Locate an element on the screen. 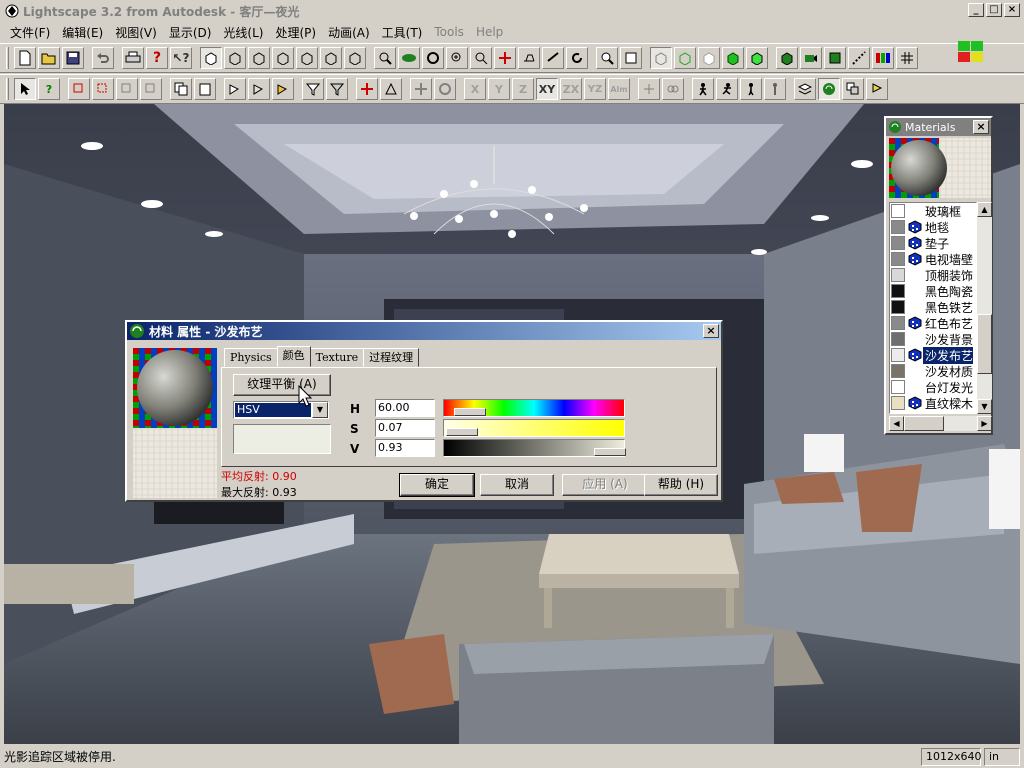 The image size is (1024, 768). cube-view-2-icon is located at coordinates (259, 58).